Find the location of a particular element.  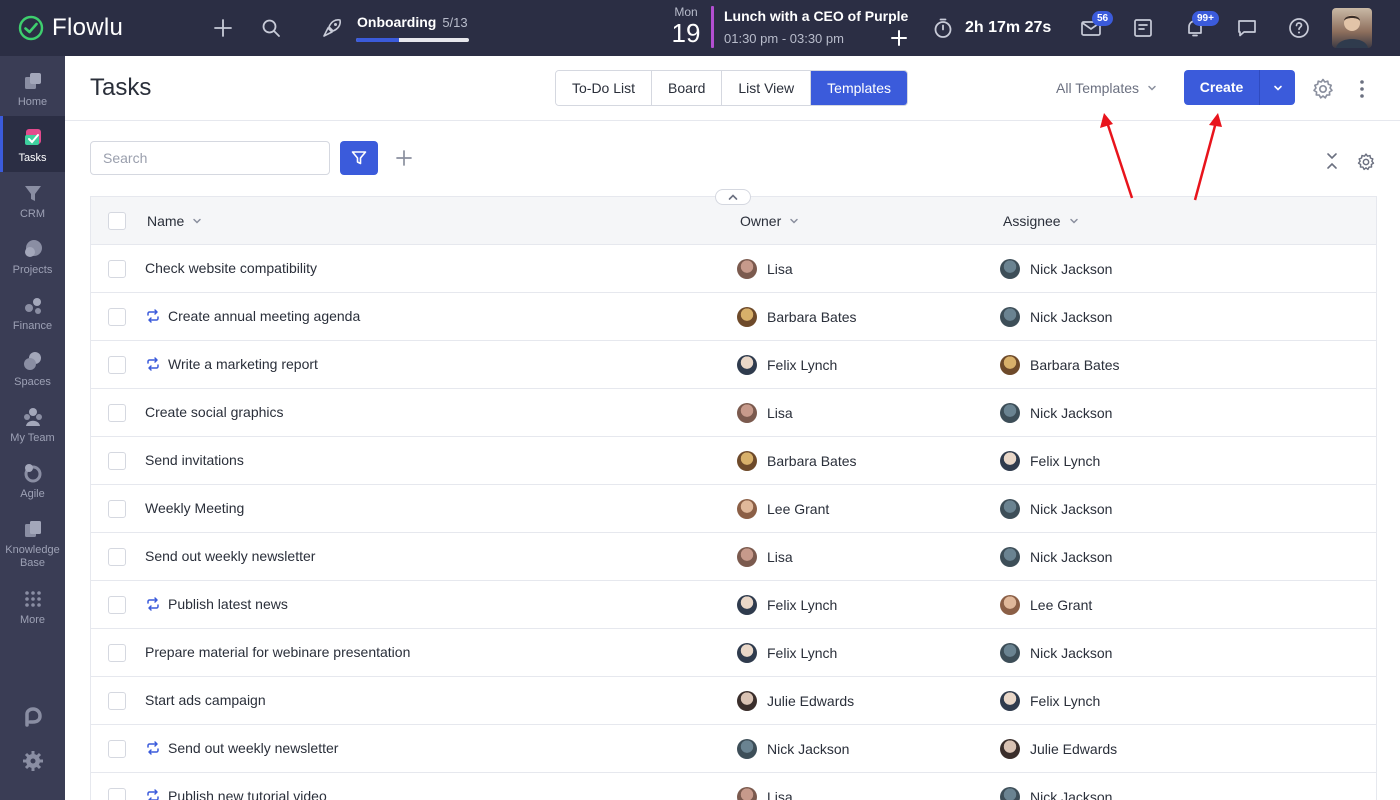

search-icon is located at coordinates (271, 28).